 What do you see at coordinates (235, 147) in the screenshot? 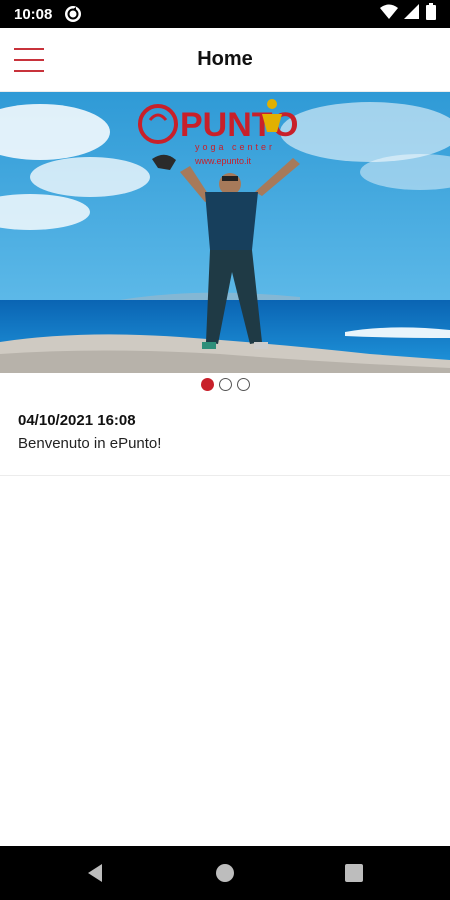
I see `banner-logo-subtitle: yoga center` at bounding box center [235, 147].